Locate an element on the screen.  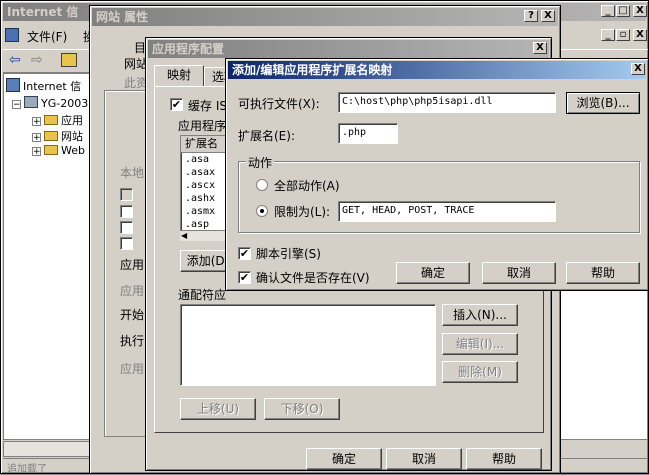
tree-item-websites: + 网站 is located at coordinates (57, 136).